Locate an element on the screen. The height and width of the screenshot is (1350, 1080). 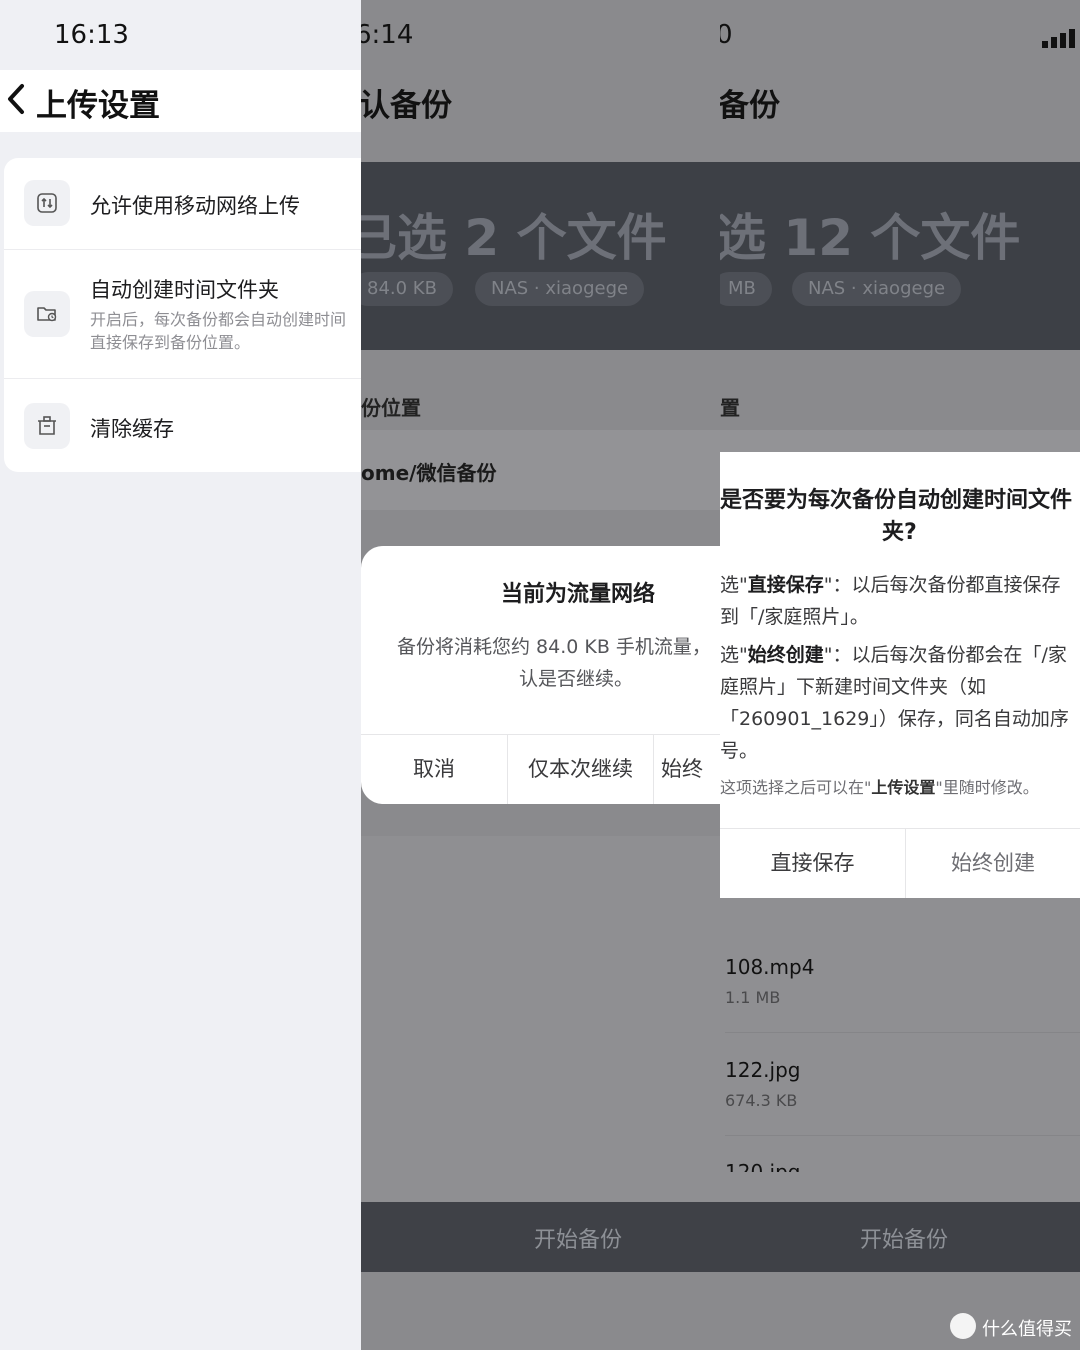
selected-count: 已选 2 个文件 is located at coordinates (514, 238).